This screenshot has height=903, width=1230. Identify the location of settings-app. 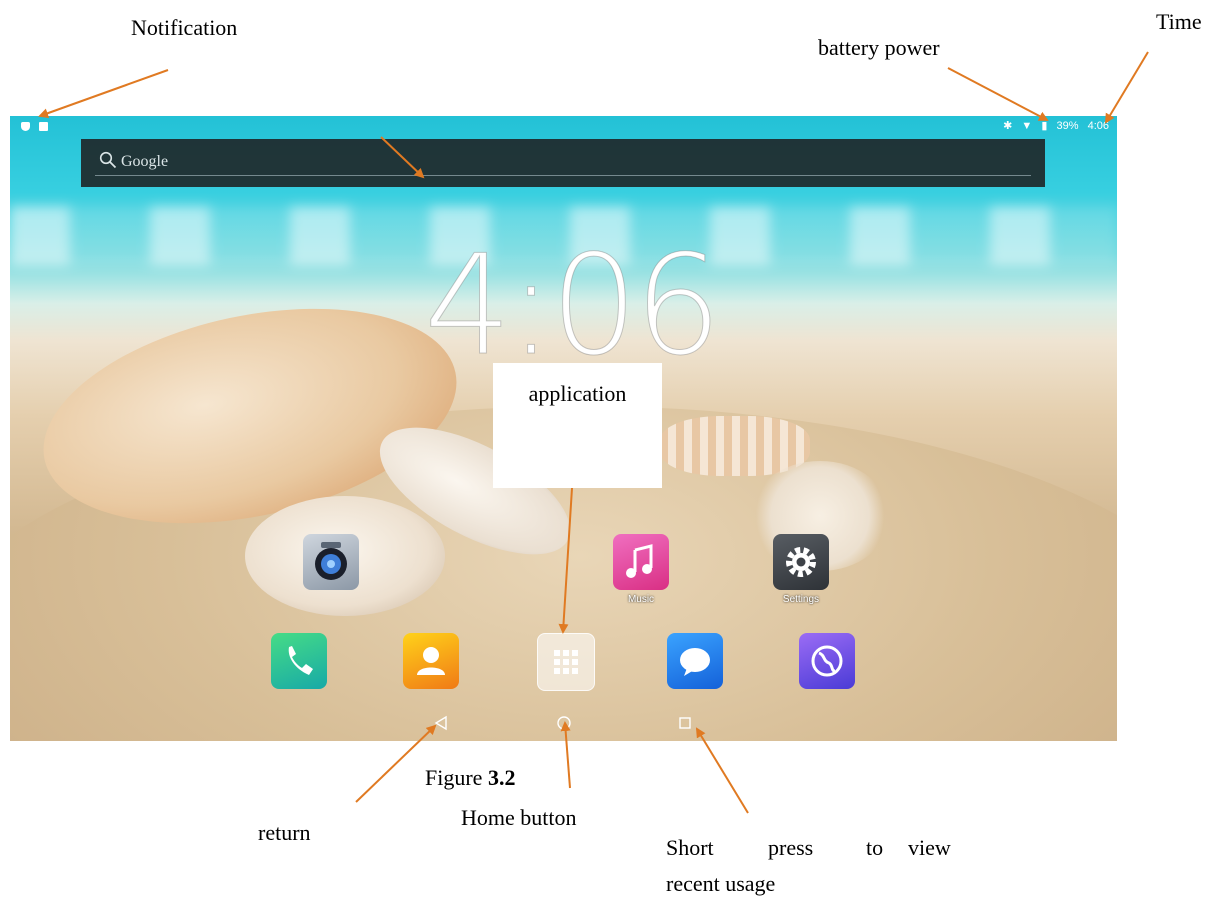
(801, 562).